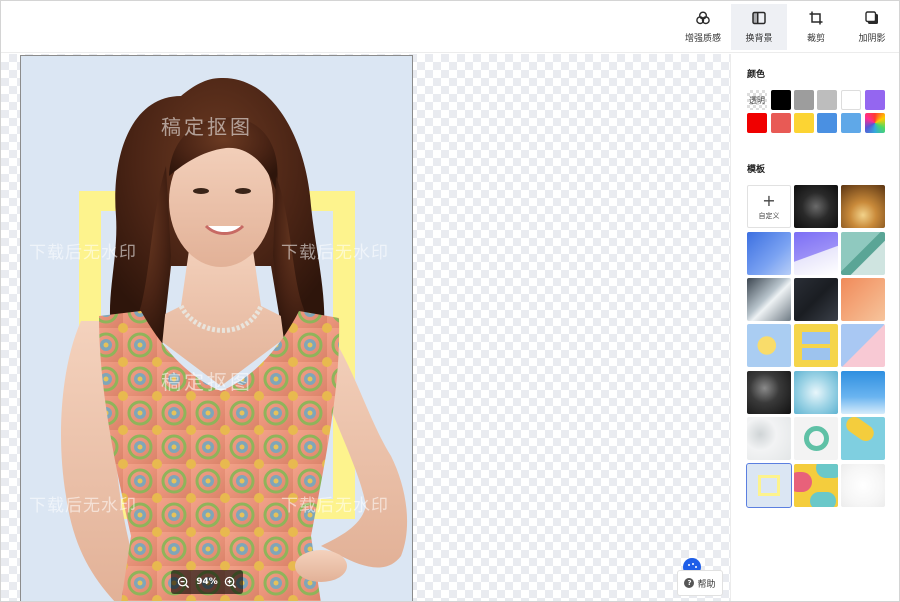 Image resolution: width=900 pixels, height=602 pixels. I want to click on background-icon, so click(759, 18).